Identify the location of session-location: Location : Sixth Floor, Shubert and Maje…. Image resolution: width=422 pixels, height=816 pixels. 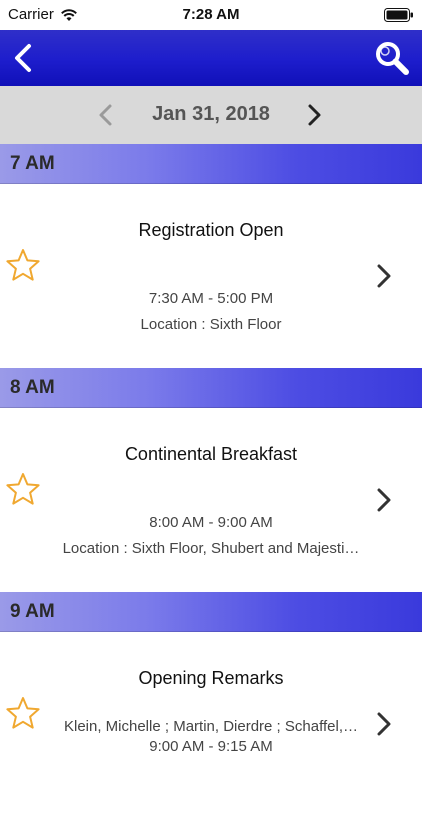
(211, 548).